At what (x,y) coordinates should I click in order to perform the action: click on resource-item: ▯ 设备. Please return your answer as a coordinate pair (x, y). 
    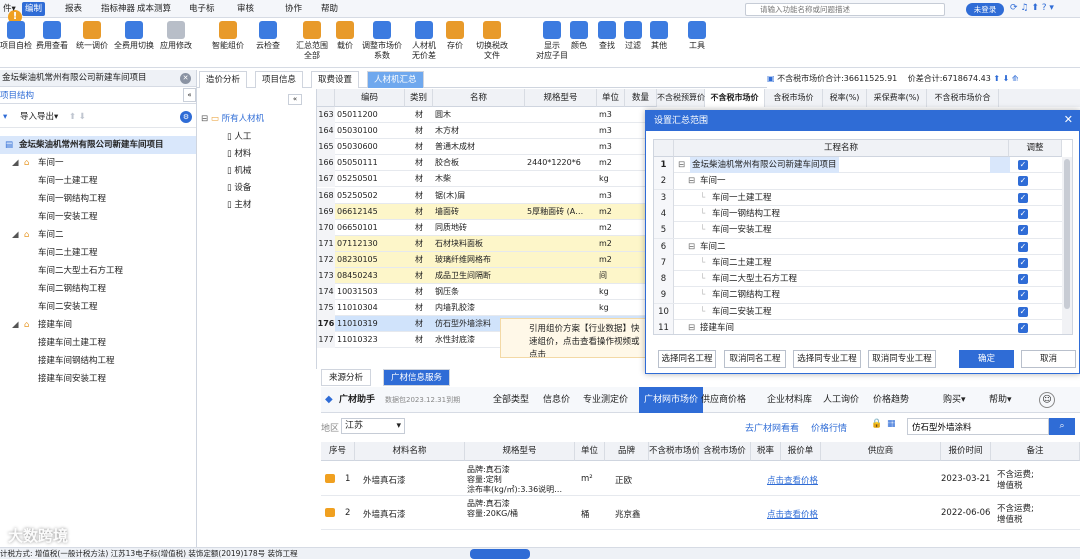
    Looking at the image, I should click on (239, 188).